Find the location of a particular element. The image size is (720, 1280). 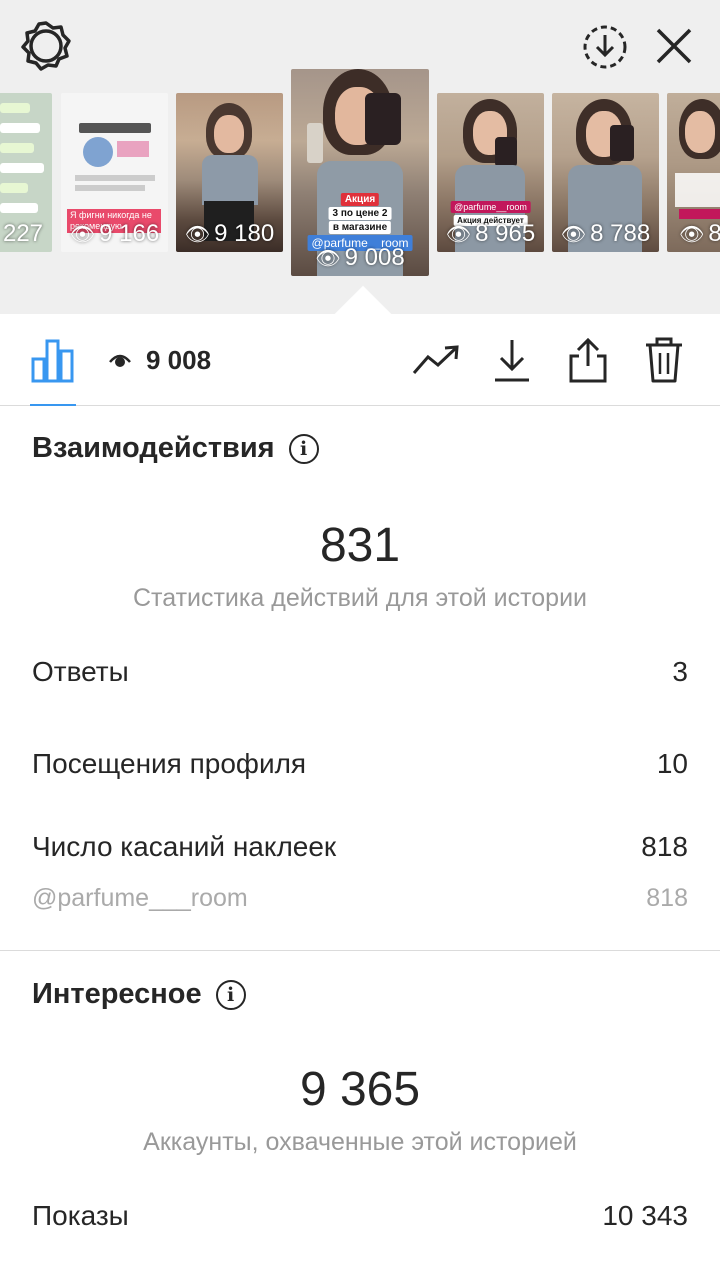

story-thumbnail: 👁 8 788 is located at coordinates (605, 172).